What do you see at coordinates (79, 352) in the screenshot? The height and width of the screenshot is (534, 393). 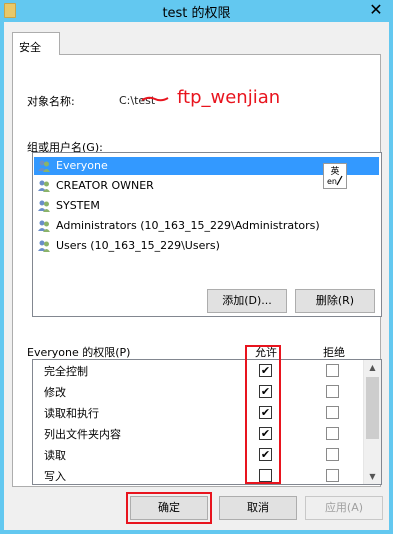 I see `permissions-label: Everyone 的权限(P)` at bounding box center [79, 352].